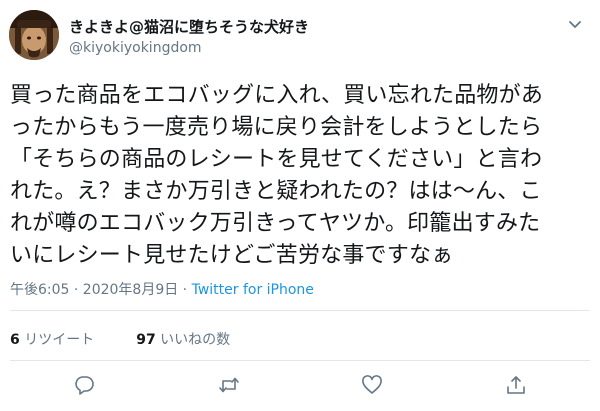  What do you see at coordinates (59, 340) in the screenshot?
I see `retweets-label: リツイート` at bounding box center [59, 340].